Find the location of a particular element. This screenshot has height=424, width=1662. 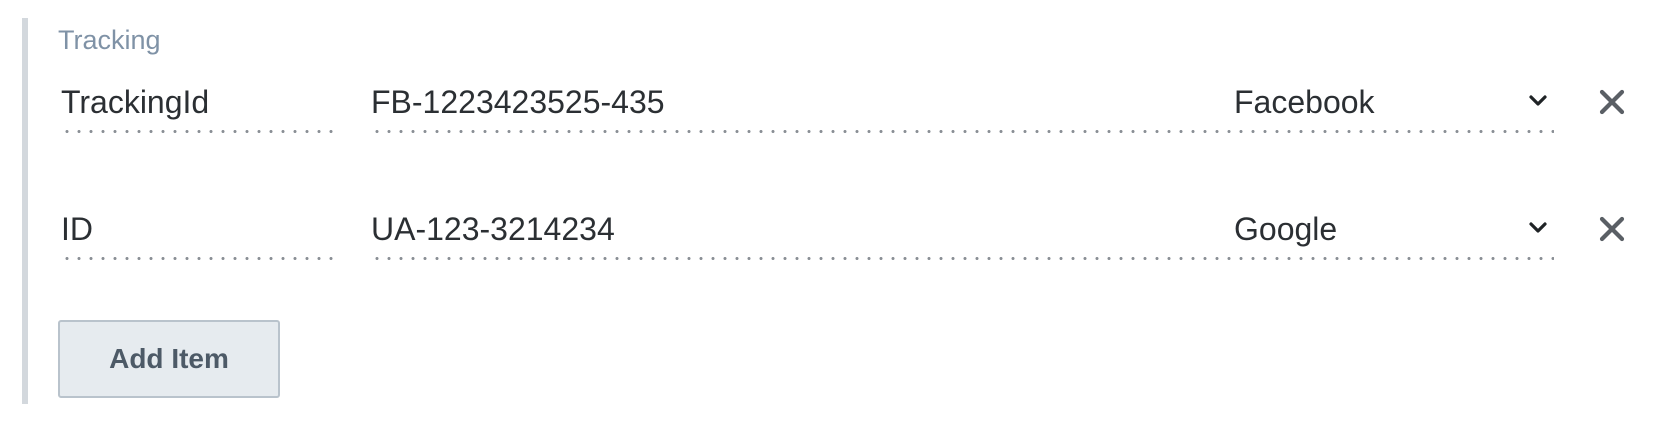

section-title: Tracking is located at coordinates (109, 40).